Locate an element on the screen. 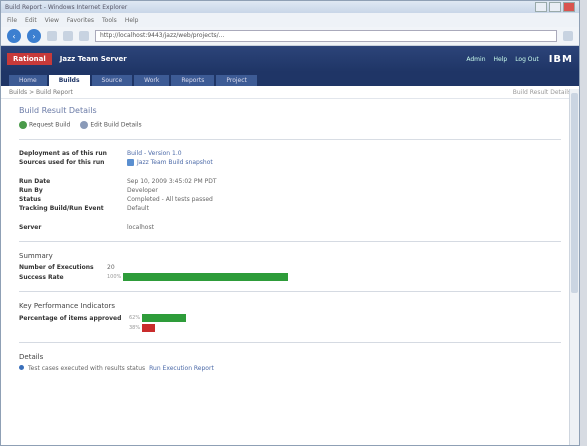 This screenshot has width=587, height=446. tab-reports: Reports is located at coordinates (193, 80).